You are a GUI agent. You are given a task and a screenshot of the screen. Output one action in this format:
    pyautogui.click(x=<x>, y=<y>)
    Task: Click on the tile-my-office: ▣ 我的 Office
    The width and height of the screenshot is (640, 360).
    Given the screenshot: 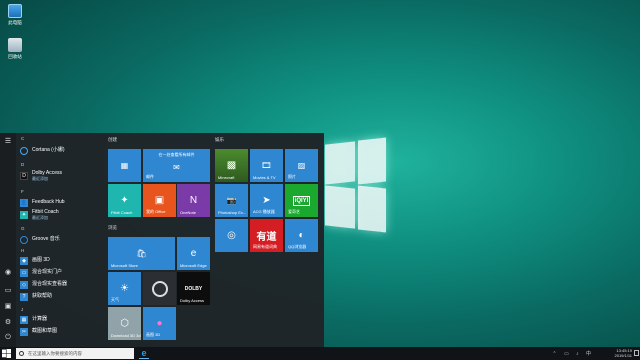 What is the action you would take?
    pyautogui.click(x=159, y=200)
    